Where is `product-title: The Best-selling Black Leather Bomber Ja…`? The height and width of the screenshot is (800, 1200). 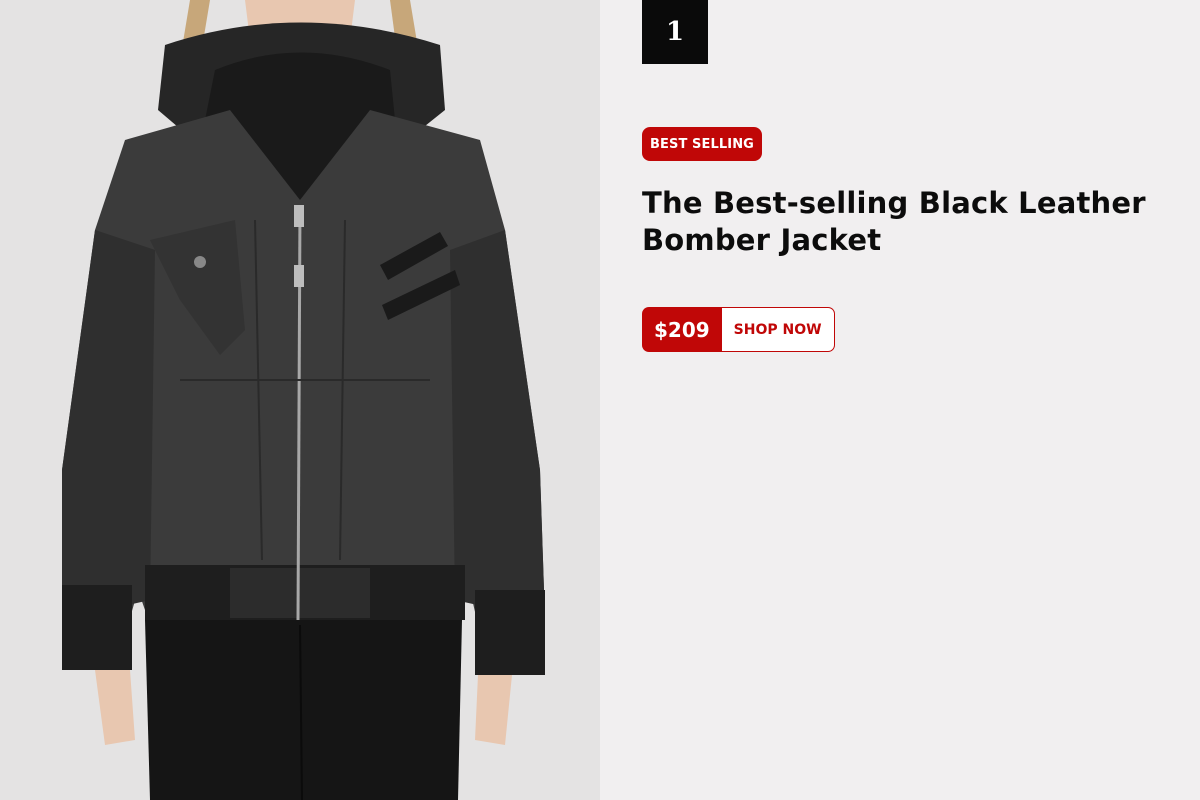 product-title: The Best-selling Black Leather Bomber Ja… is located at coordinates (902, 222).